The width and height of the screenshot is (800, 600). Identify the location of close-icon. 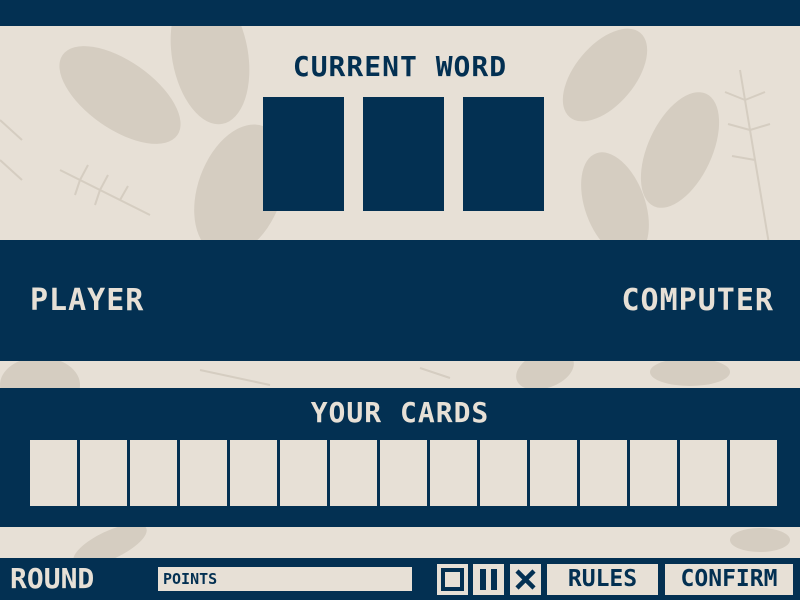
(525, 579).